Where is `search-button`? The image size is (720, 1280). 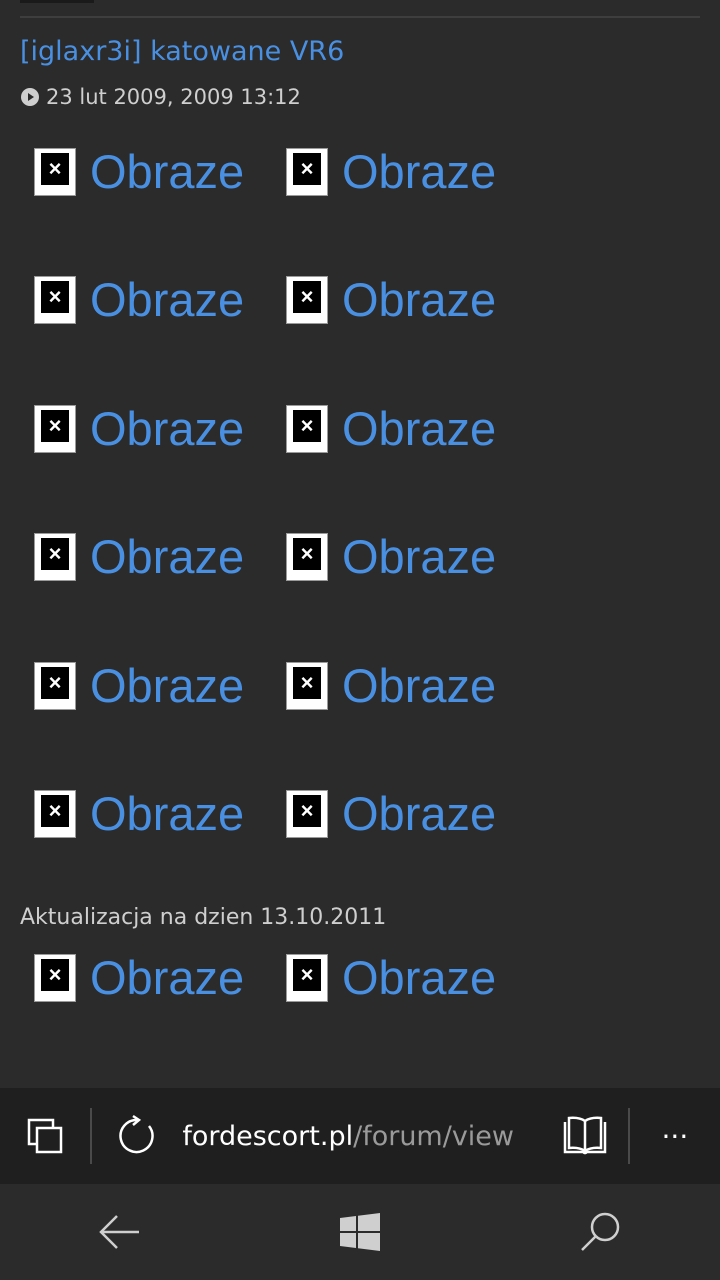 search-button is located at coordinates (600, 1232).